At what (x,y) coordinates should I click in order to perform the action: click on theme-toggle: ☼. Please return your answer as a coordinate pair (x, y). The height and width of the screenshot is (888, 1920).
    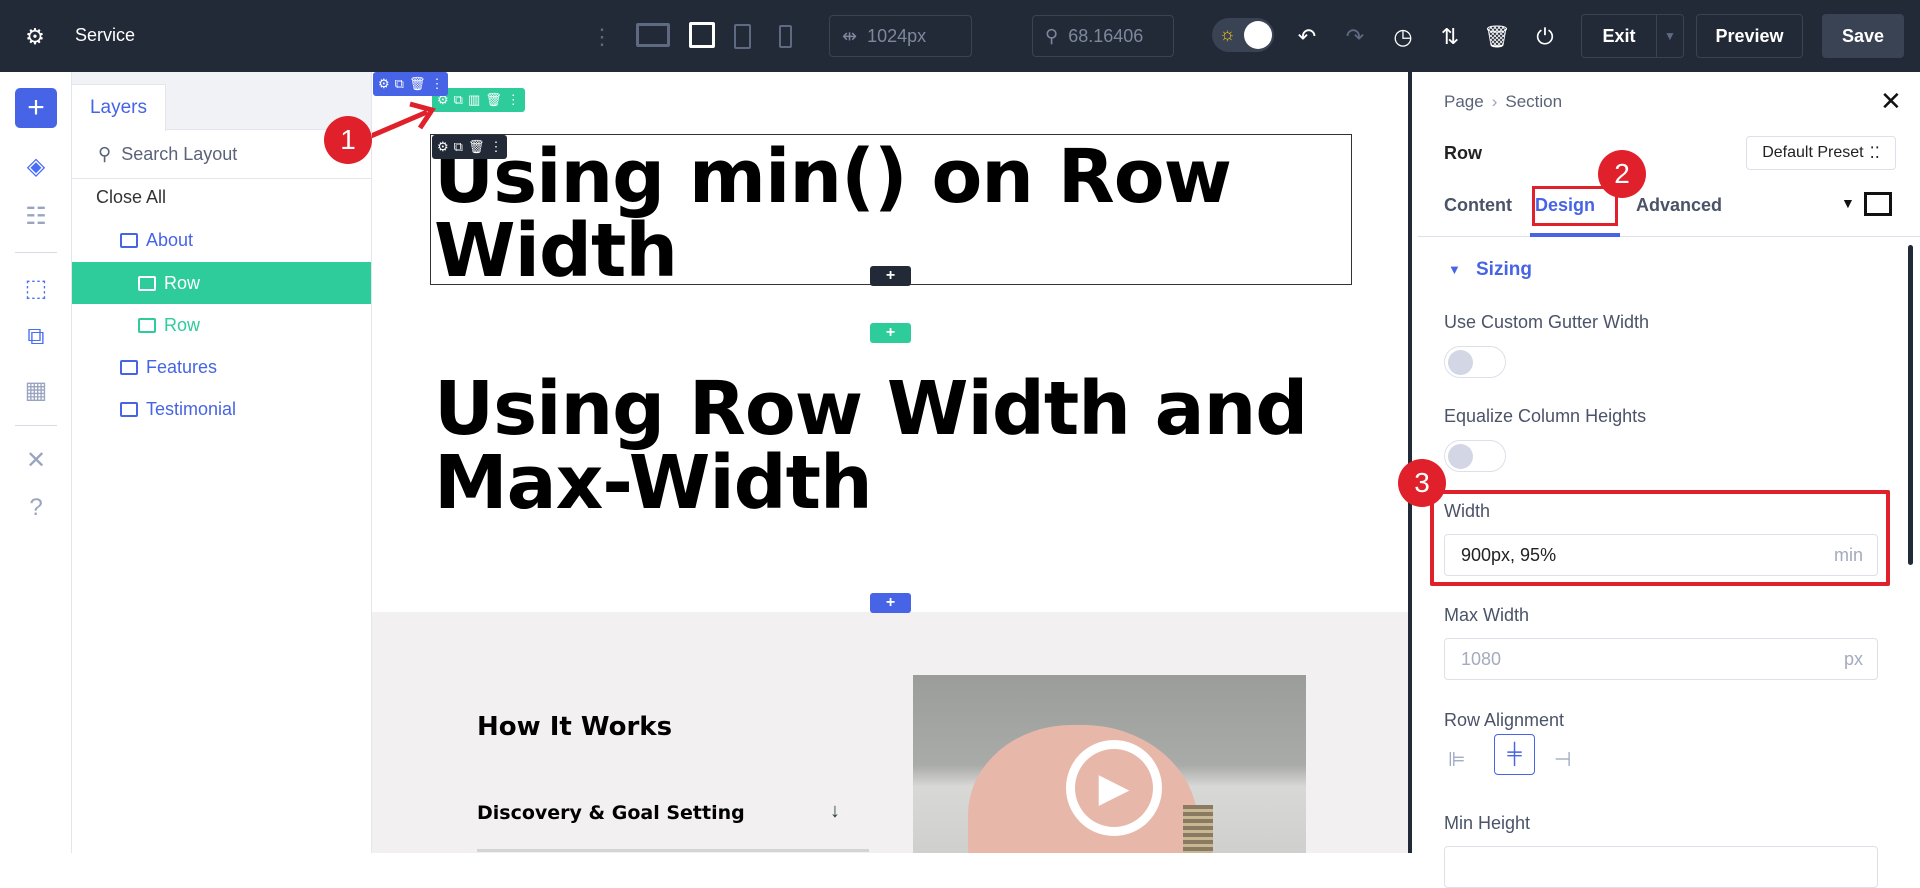
    Looking at the image, I should click on (1243, 35).